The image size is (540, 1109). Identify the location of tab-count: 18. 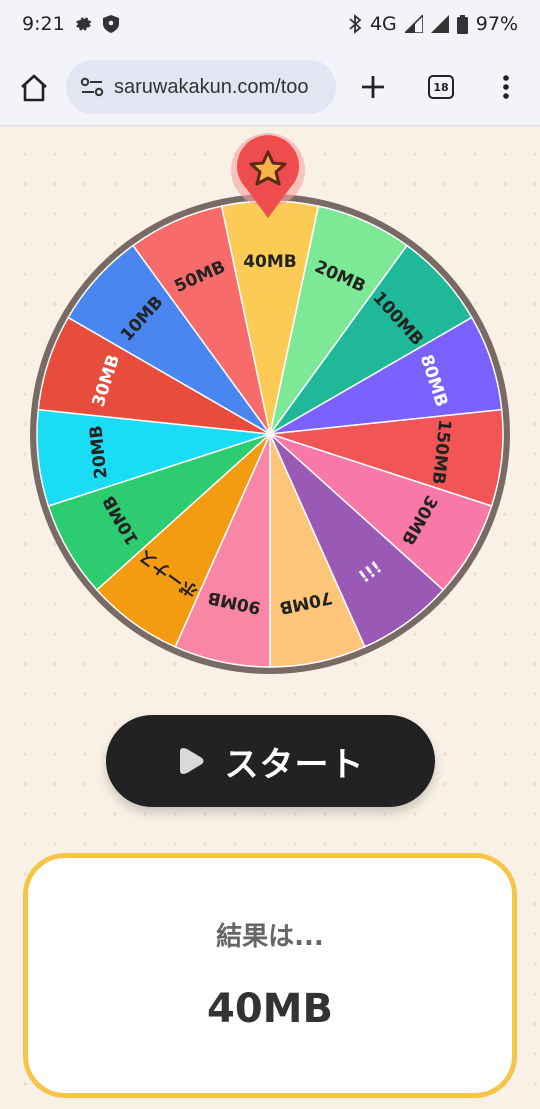
(441, 87).